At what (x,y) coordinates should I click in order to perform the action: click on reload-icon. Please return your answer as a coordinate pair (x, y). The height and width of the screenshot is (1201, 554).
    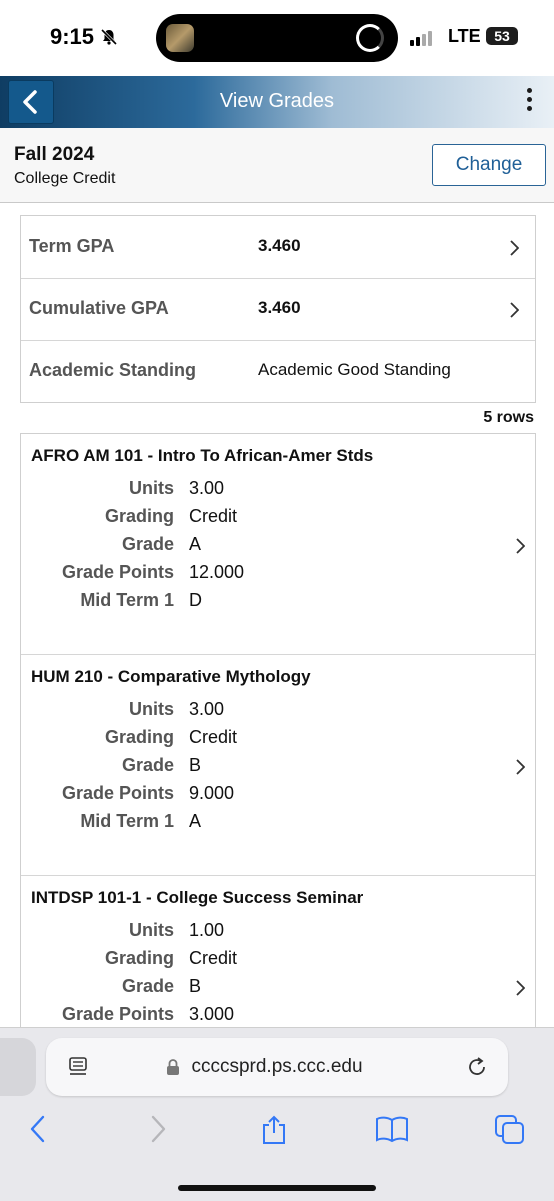
    Looking at the image, I should click on (477, 1067).